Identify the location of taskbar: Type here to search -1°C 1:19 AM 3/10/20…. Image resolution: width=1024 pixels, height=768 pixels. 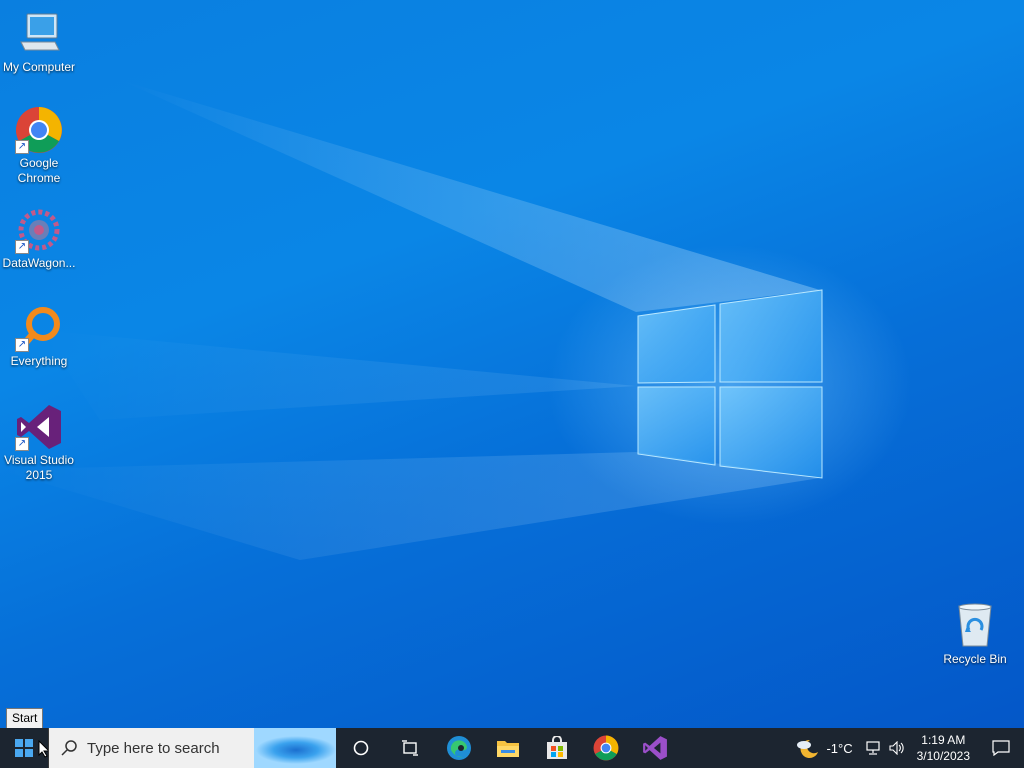
(512, 748).